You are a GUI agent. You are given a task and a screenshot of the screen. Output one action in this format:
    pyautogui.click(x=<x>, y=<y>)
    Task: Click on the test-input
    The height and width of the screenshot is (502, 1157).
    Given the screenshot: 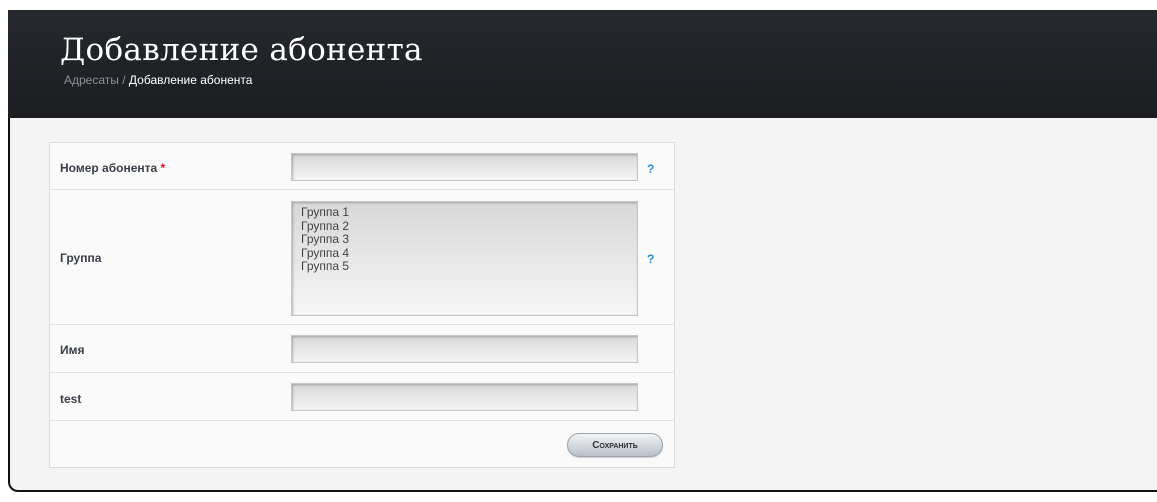 What is the action you would take?
    pyautogui.click(x=464, y=397)
    